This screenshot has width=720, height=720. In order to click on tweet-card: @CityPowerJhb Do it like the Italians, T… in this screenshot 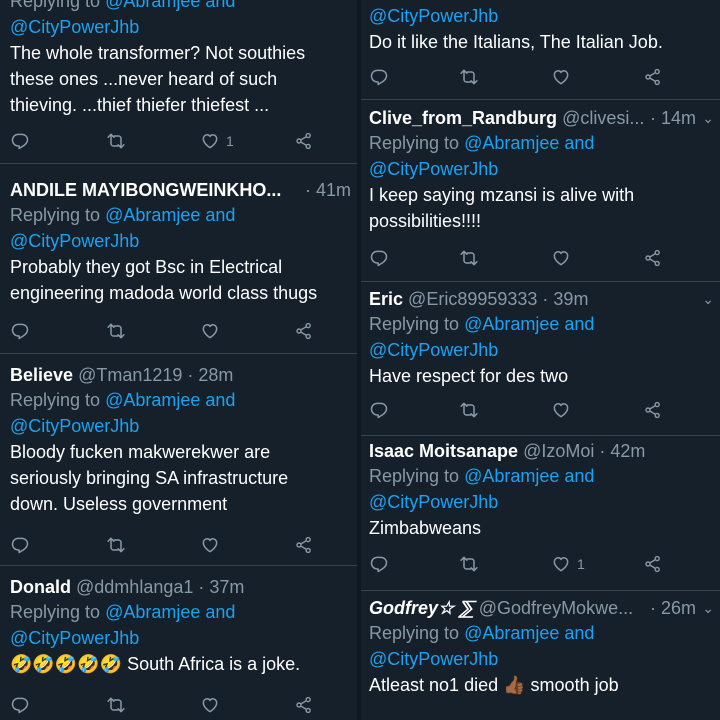, I will do `click(540, 50)`.